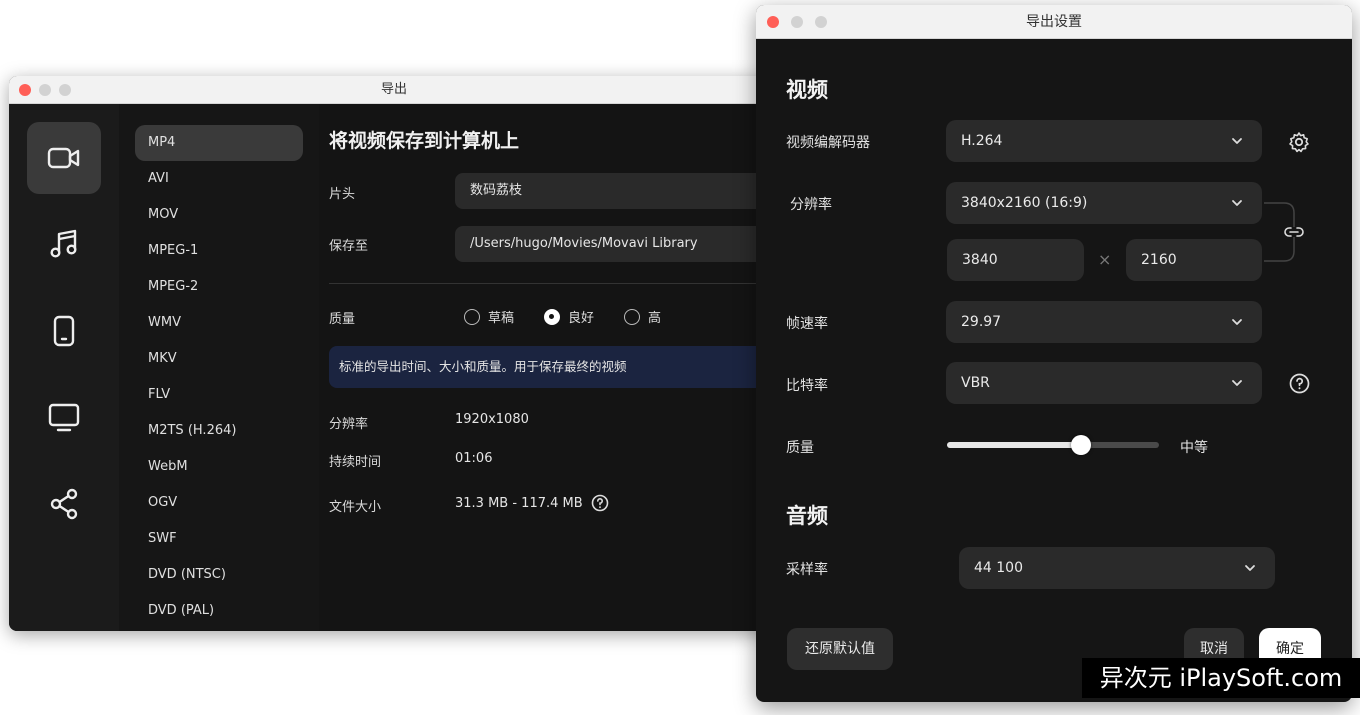 This screenshot has height=715, width=1360. I want to click on codec-label: 视频编解码器, so click(828, 143).